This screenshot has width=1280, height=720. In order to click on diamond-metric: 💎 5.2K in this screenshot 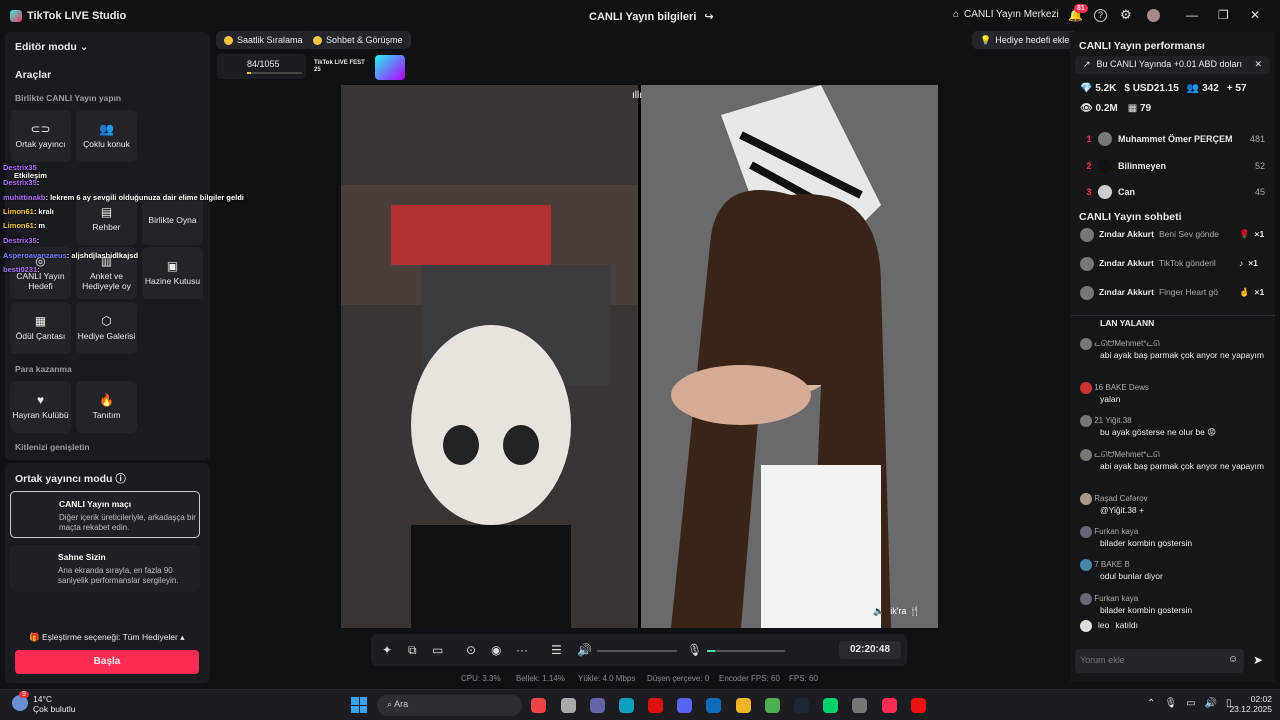, I will do `click(1098, 88)`.